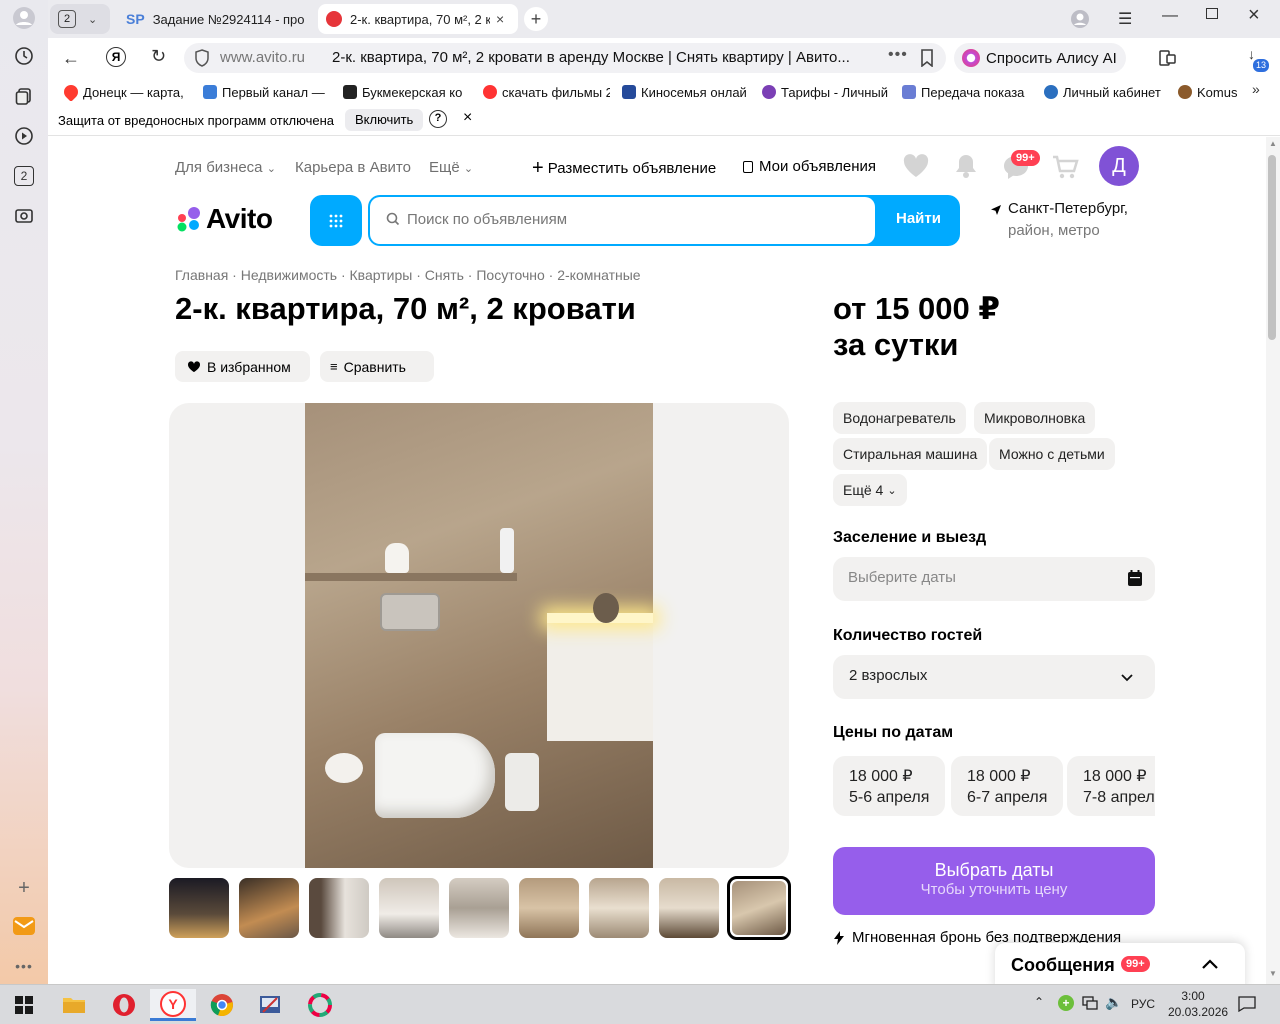 Image resolution: width=1280 pixels, height=1024 pixels. What do you see at coordinates (189, 221) in the screenshot?
I see `avito-logo-icon` at bounding box center [189, 221].